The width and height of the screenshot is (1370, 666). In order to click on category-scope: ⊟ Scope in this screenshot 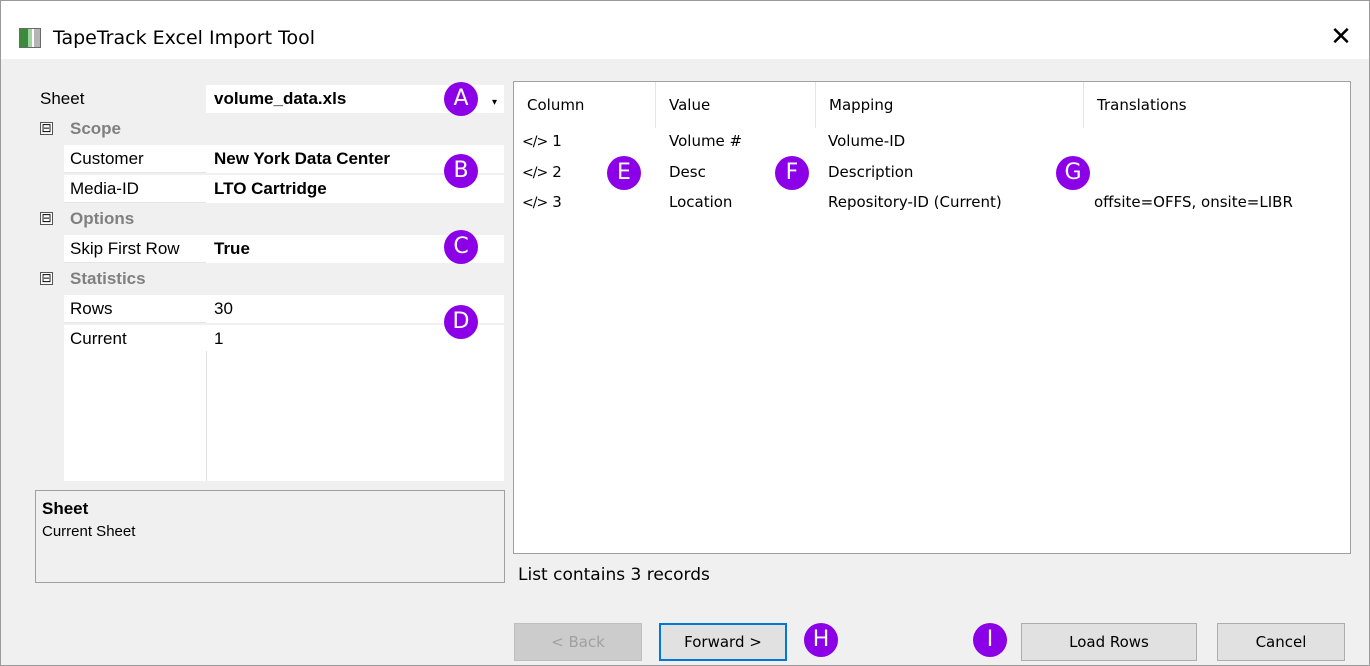, I will do `click(269, 129)`.